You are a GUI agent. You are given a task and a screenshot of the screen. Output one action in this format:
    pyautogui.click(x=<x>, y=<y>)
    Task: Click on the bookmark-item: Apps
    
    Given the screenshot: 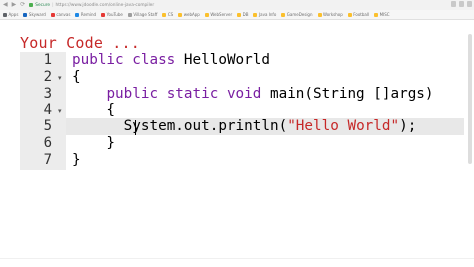 What is the action you would take?
    pyautogui.click(x=10, y=14)
    